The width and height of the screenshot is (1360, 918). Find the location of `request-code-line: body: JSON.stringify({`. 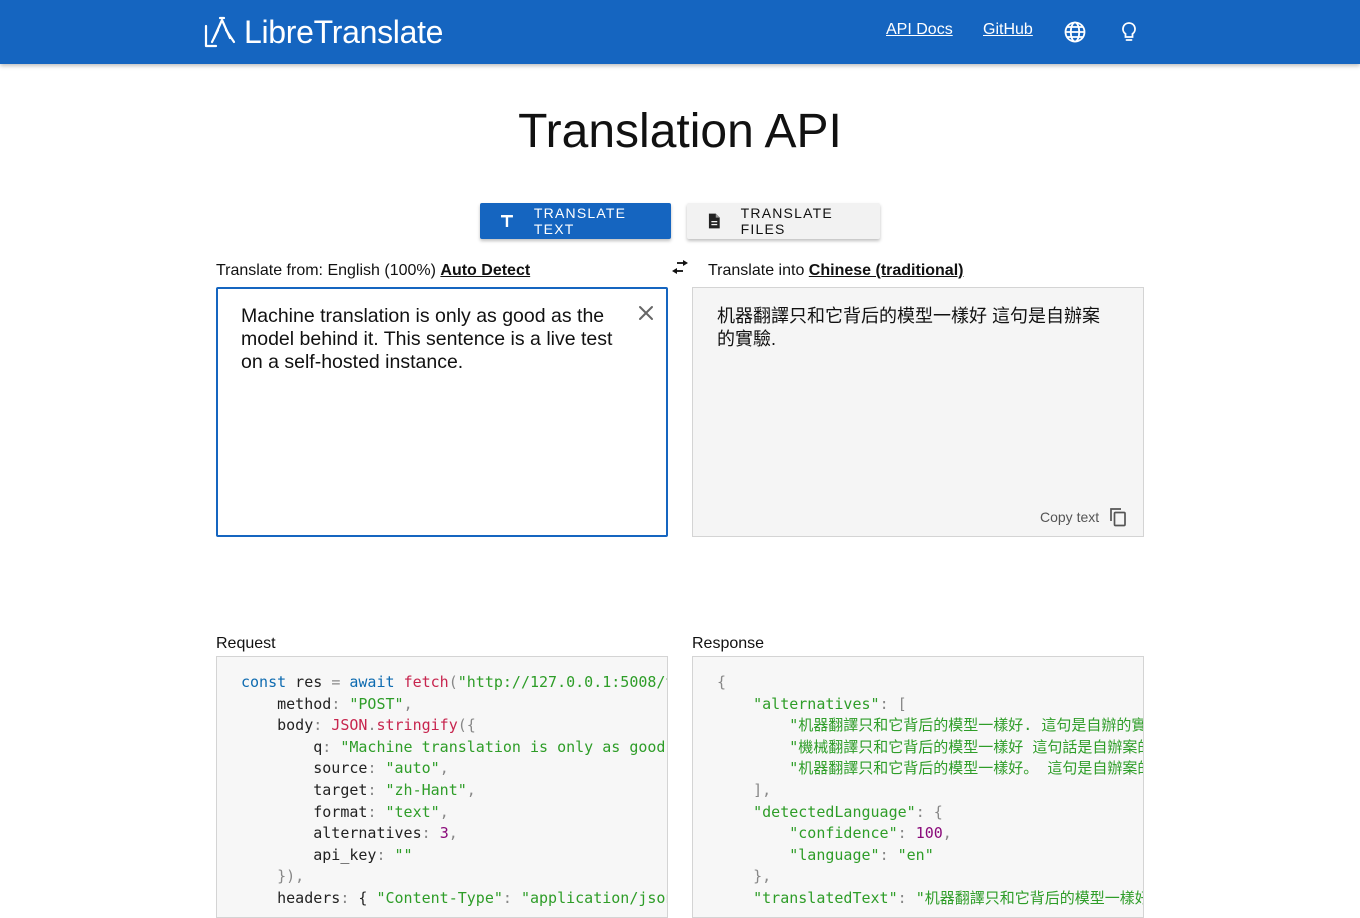

request-code-line: body: JSON.stringify({ is located at coordinates (358, 725).